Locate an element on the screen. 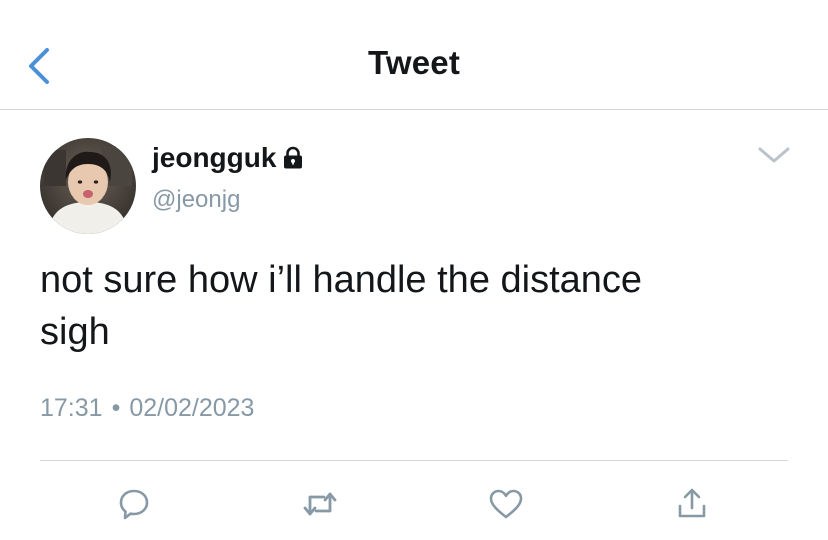 This screenshot has height=540, width=828. retweet-icon is located at coordinates (320, 504).